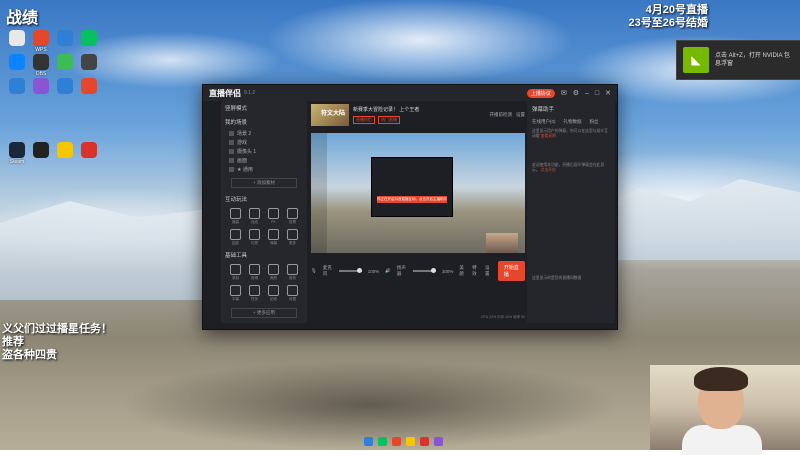 The width and height of the screenshot is (800, 455). What do you see at coordinates (264, 313) in the screenshot?
I see `more-apps-button: + 更多应用` at bounding box center [264, 313].